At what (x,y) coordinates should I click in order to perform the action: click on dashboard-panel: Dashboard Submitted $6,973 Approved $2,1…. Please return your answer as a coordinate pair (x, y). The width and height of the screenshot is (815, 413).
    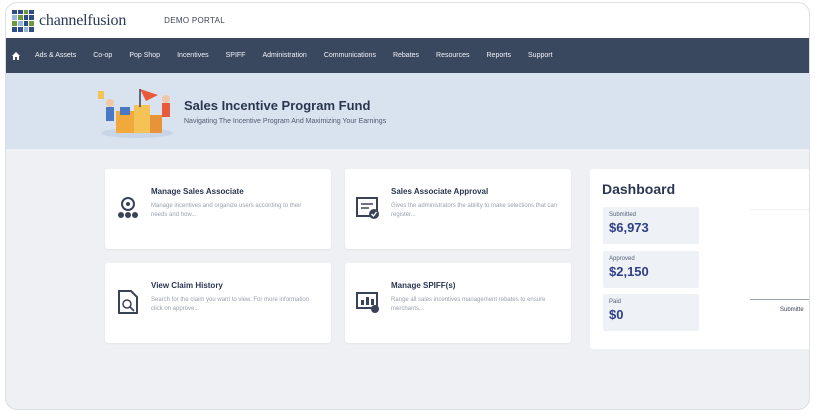
    Looking at the image, I should click on (699, 259).